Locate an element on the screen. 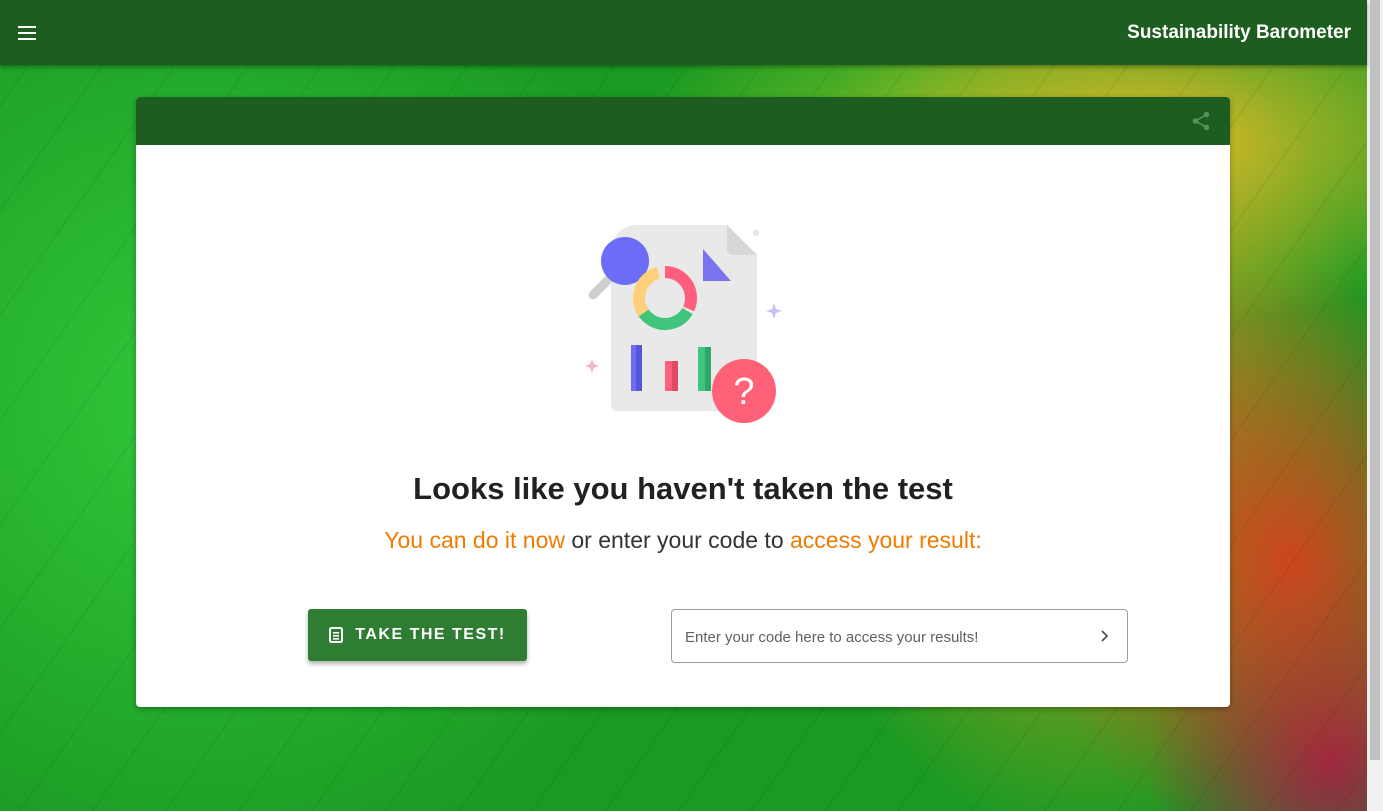 This screenshot has height=811, width=1383. take-test-button: TAKE THE TEST! is located at coordinates (417, 635).